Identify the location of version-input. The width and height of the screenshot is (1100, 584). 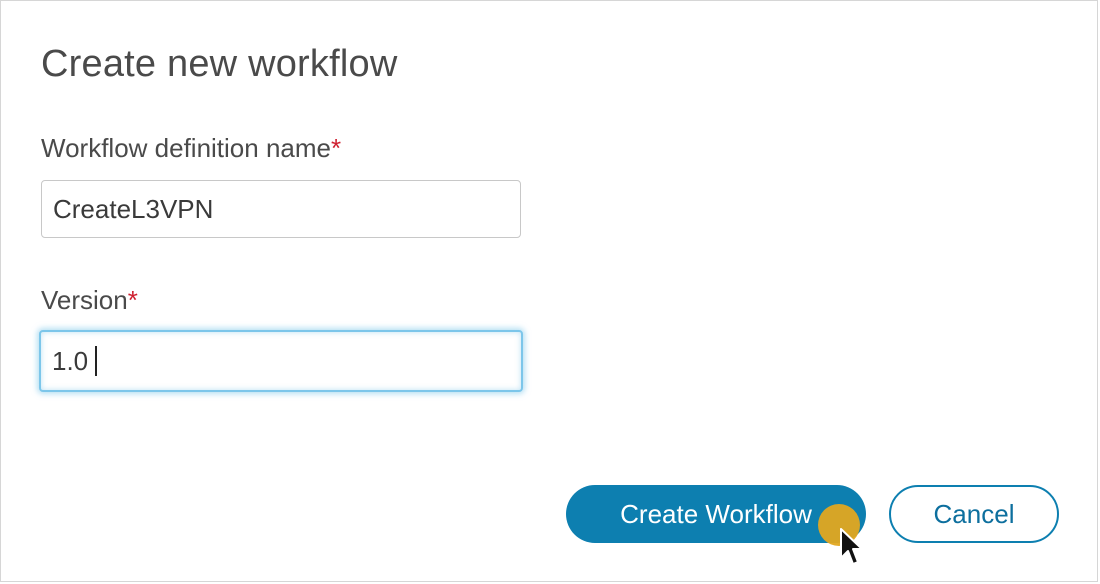
(281, 361).